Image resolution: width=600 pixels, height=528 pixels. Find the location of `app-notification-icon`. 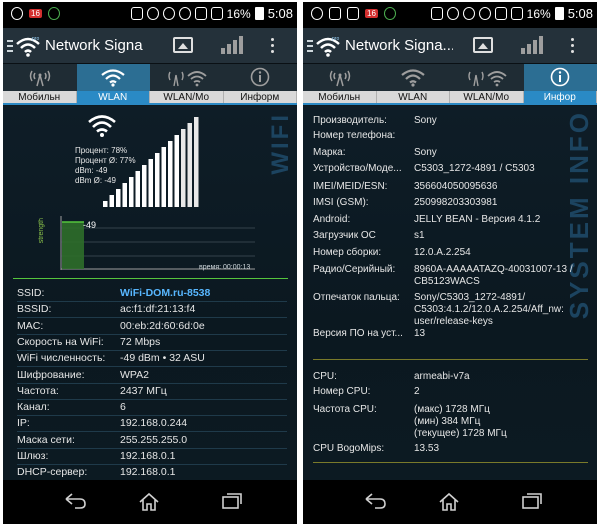

app-notification-icon is located at coordinates (389, 13).